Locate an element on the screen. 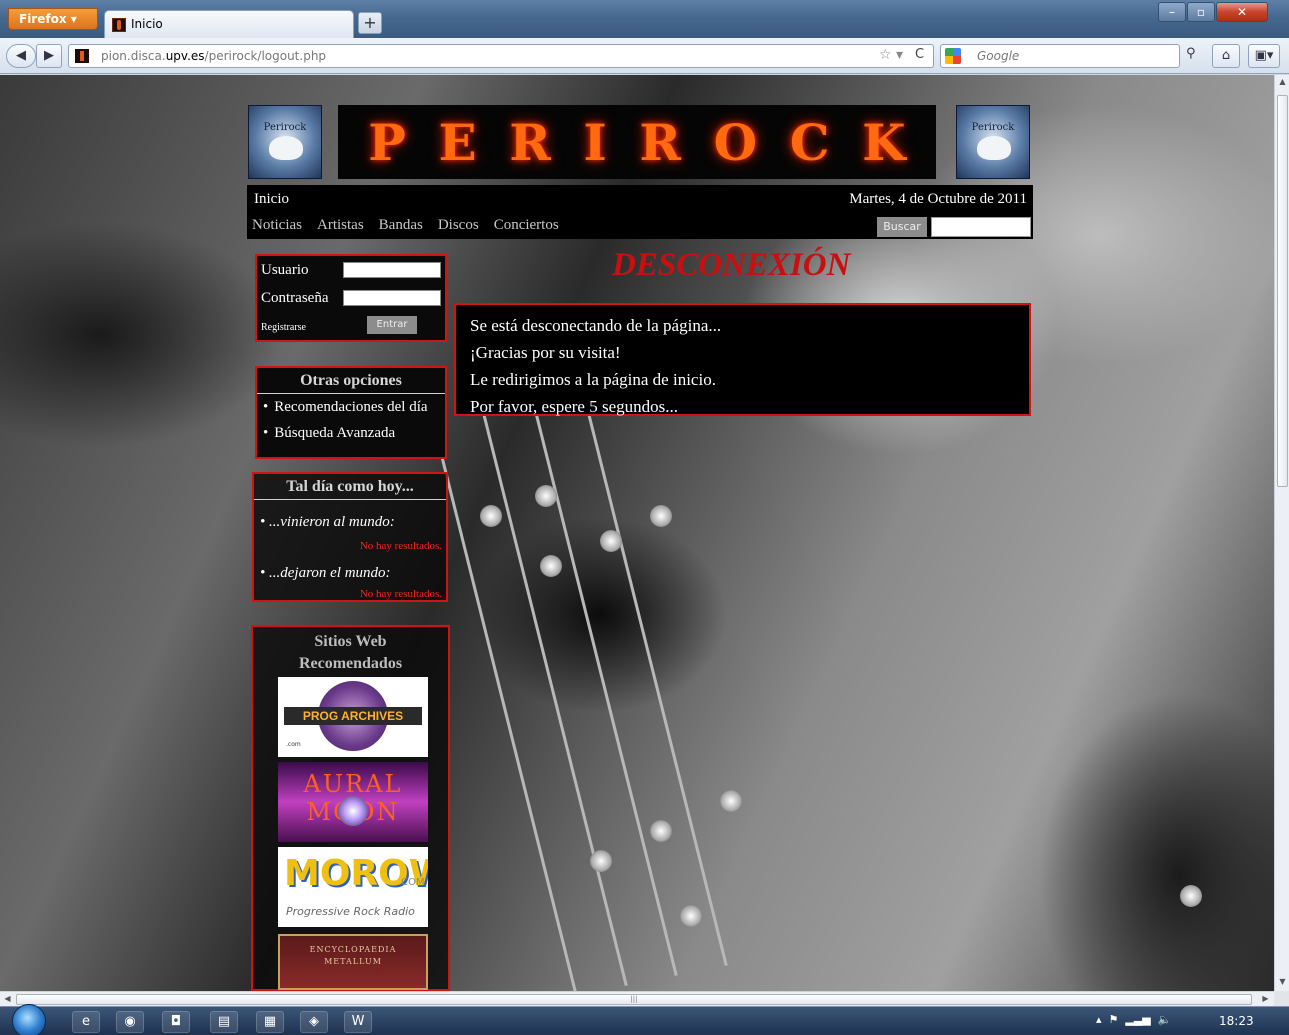 This screenshot has width=1289, height=1035. start-button is located at coordinates (29, 1019).